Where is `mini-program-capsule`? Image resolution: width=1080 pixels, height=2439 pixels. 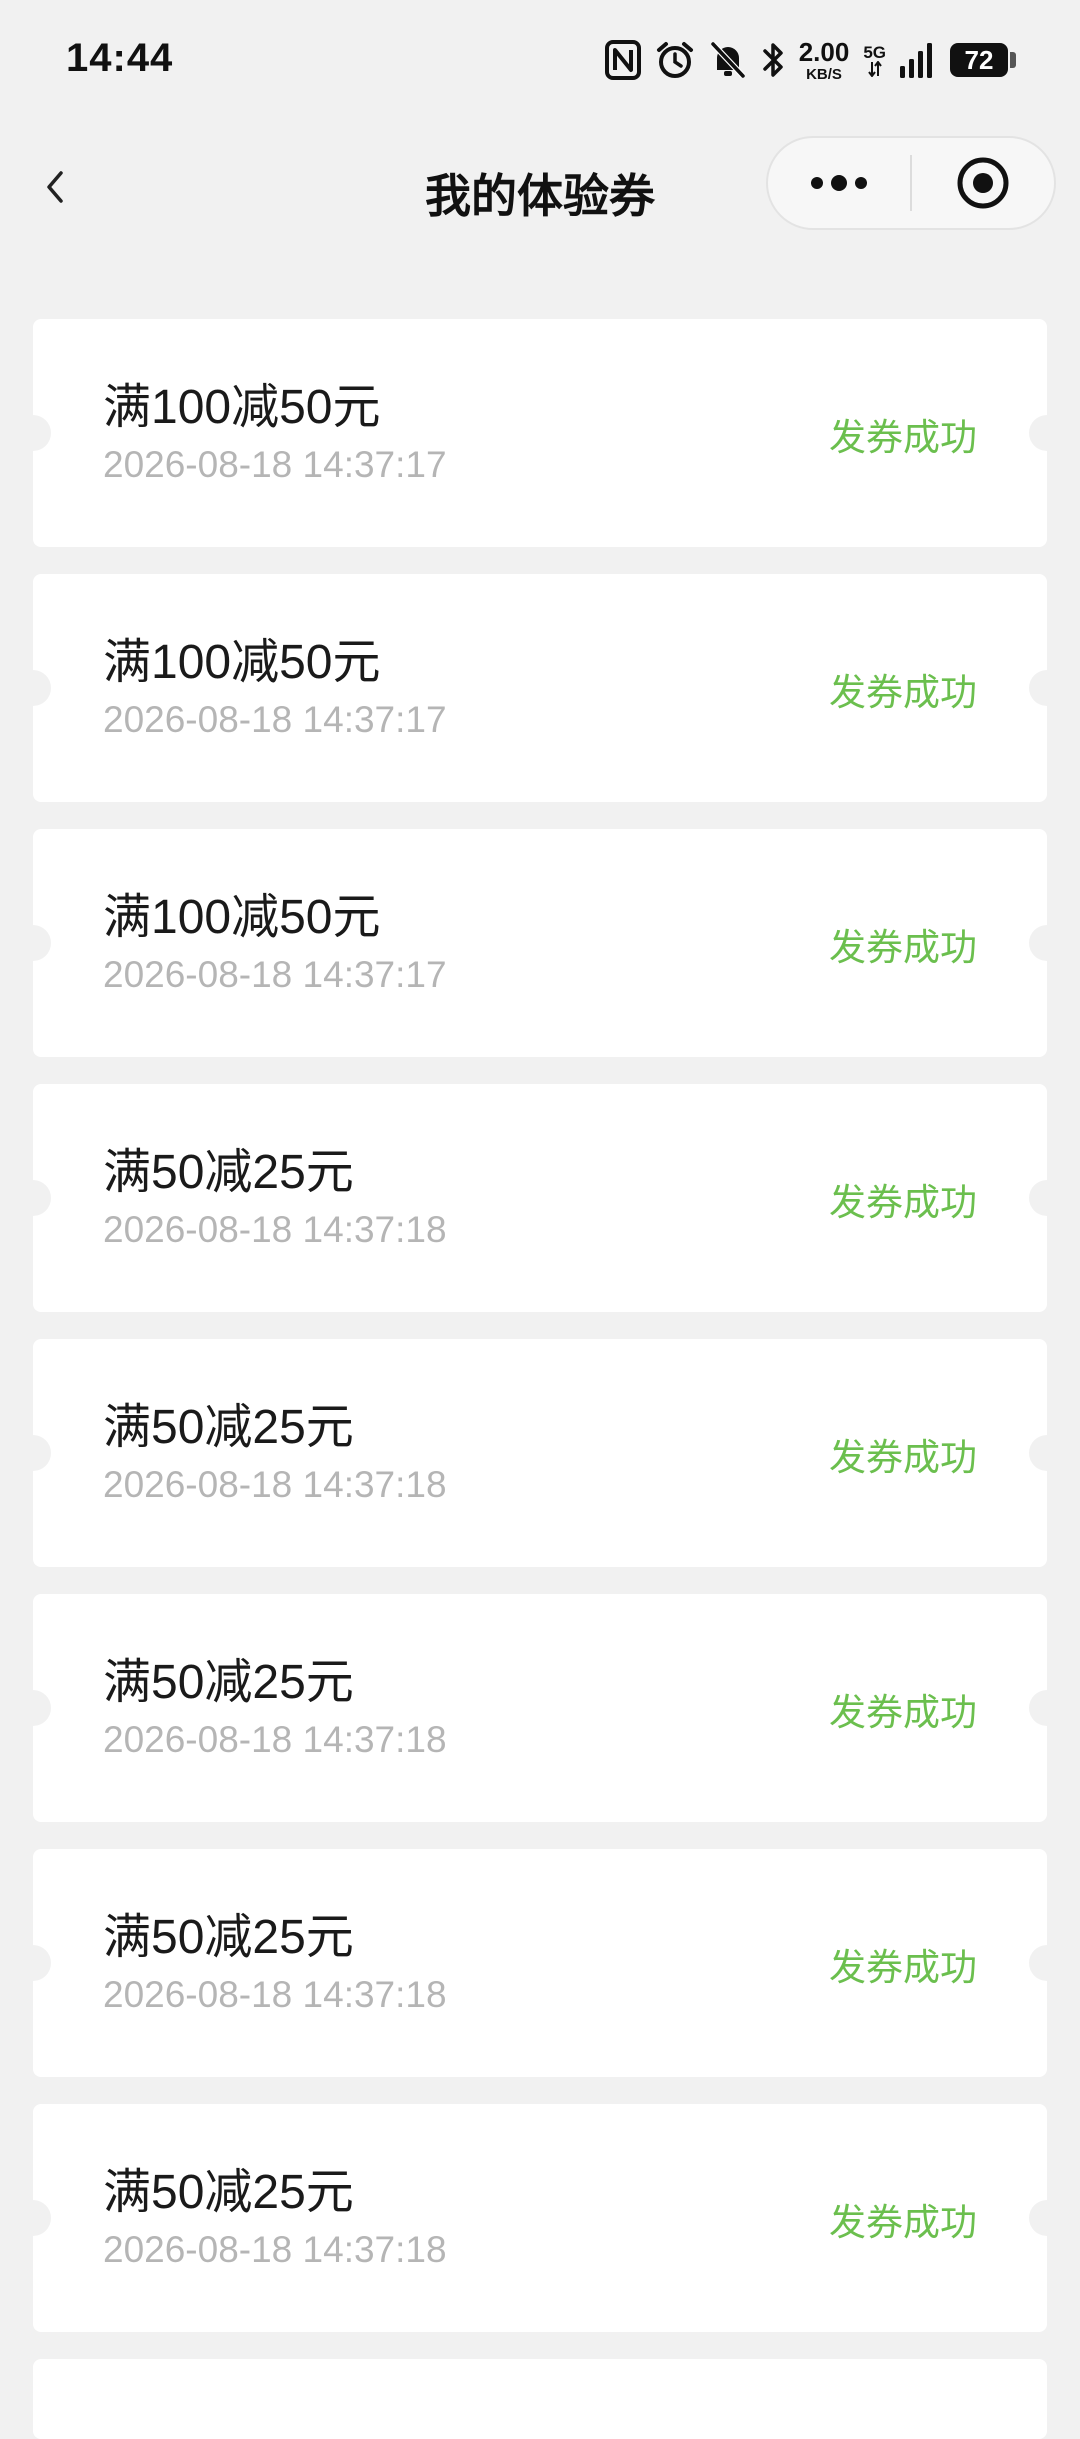 mini-program-capsule is located at coordinates (911, 183).